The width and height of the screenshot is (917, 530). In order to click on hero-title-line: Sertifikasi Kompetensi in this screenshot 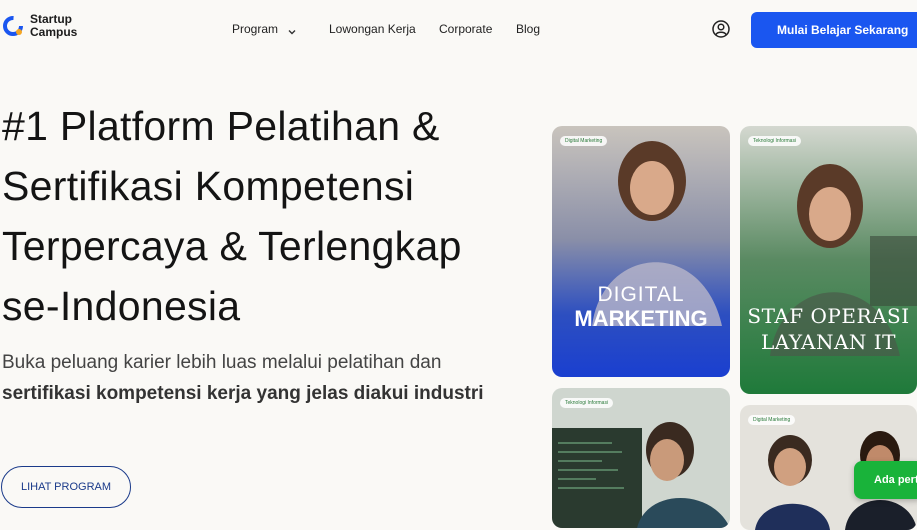, I will do `click(208, 186)`.